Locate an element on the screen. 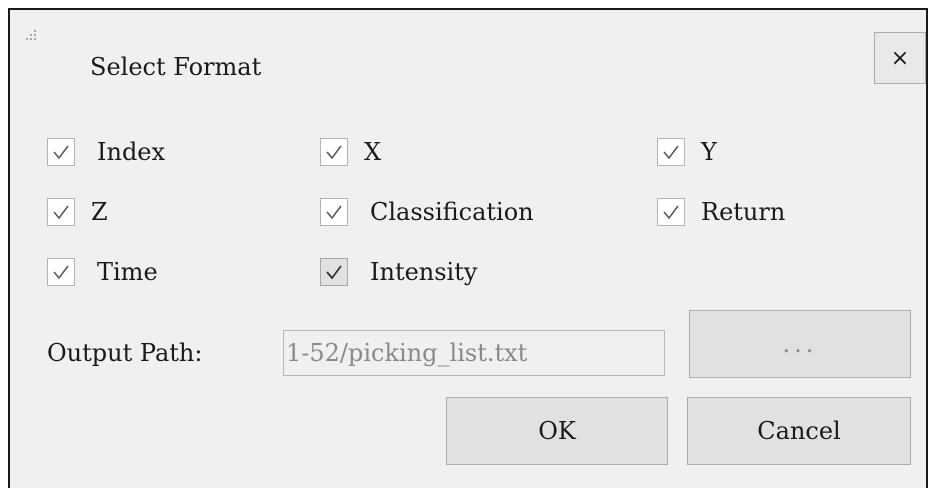 The height and width of the screenshot is (492, 932). time-checkbox is located at coordinates (61, 272).